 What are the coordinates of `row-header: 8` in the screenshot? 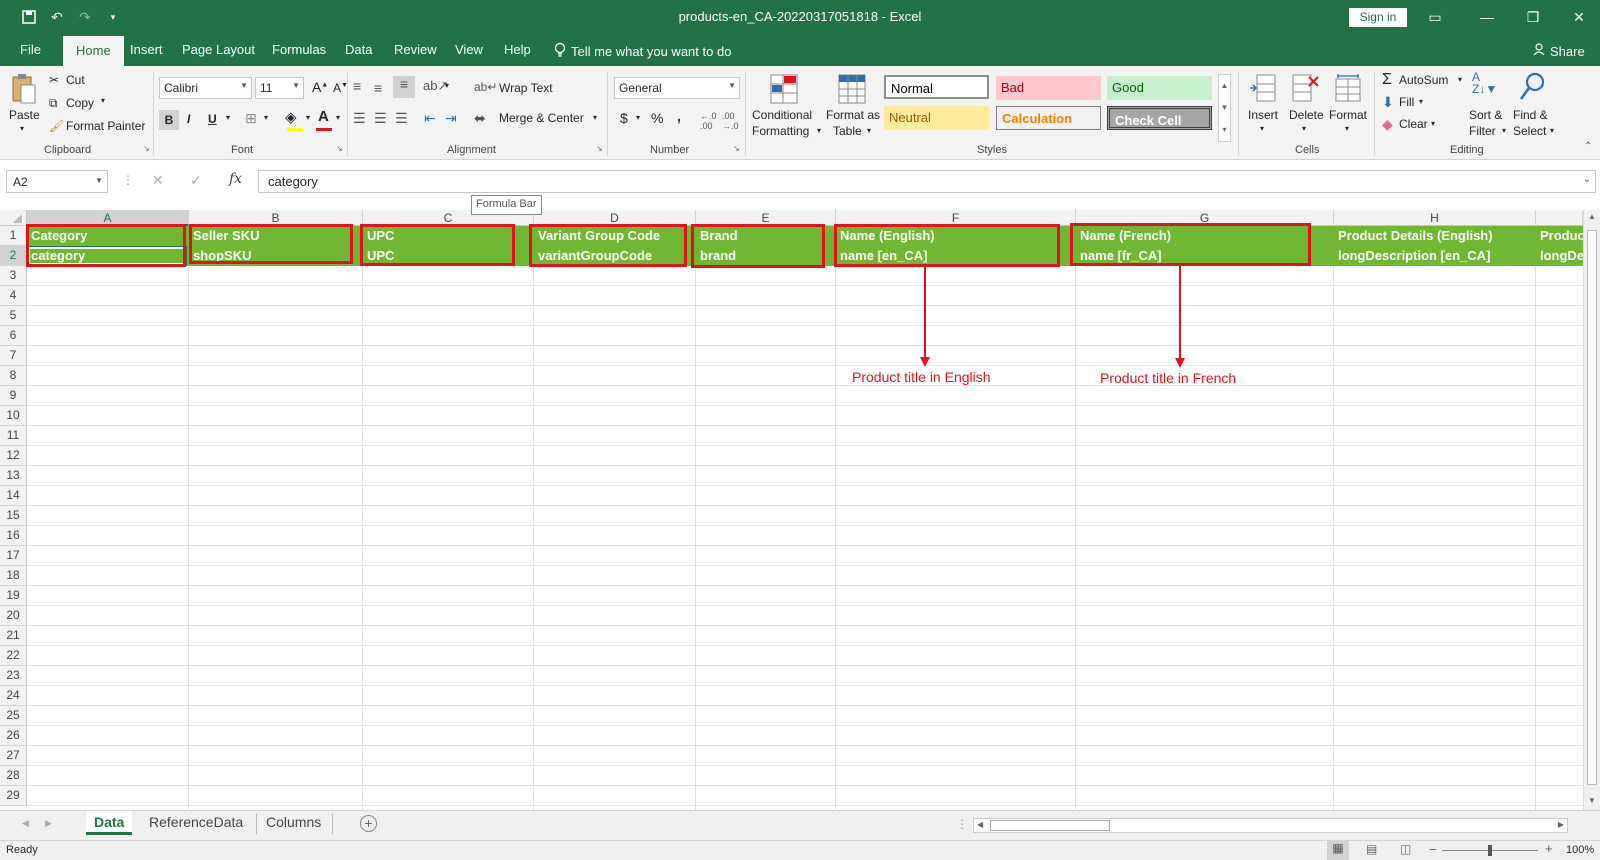 It's located at (13, 376).